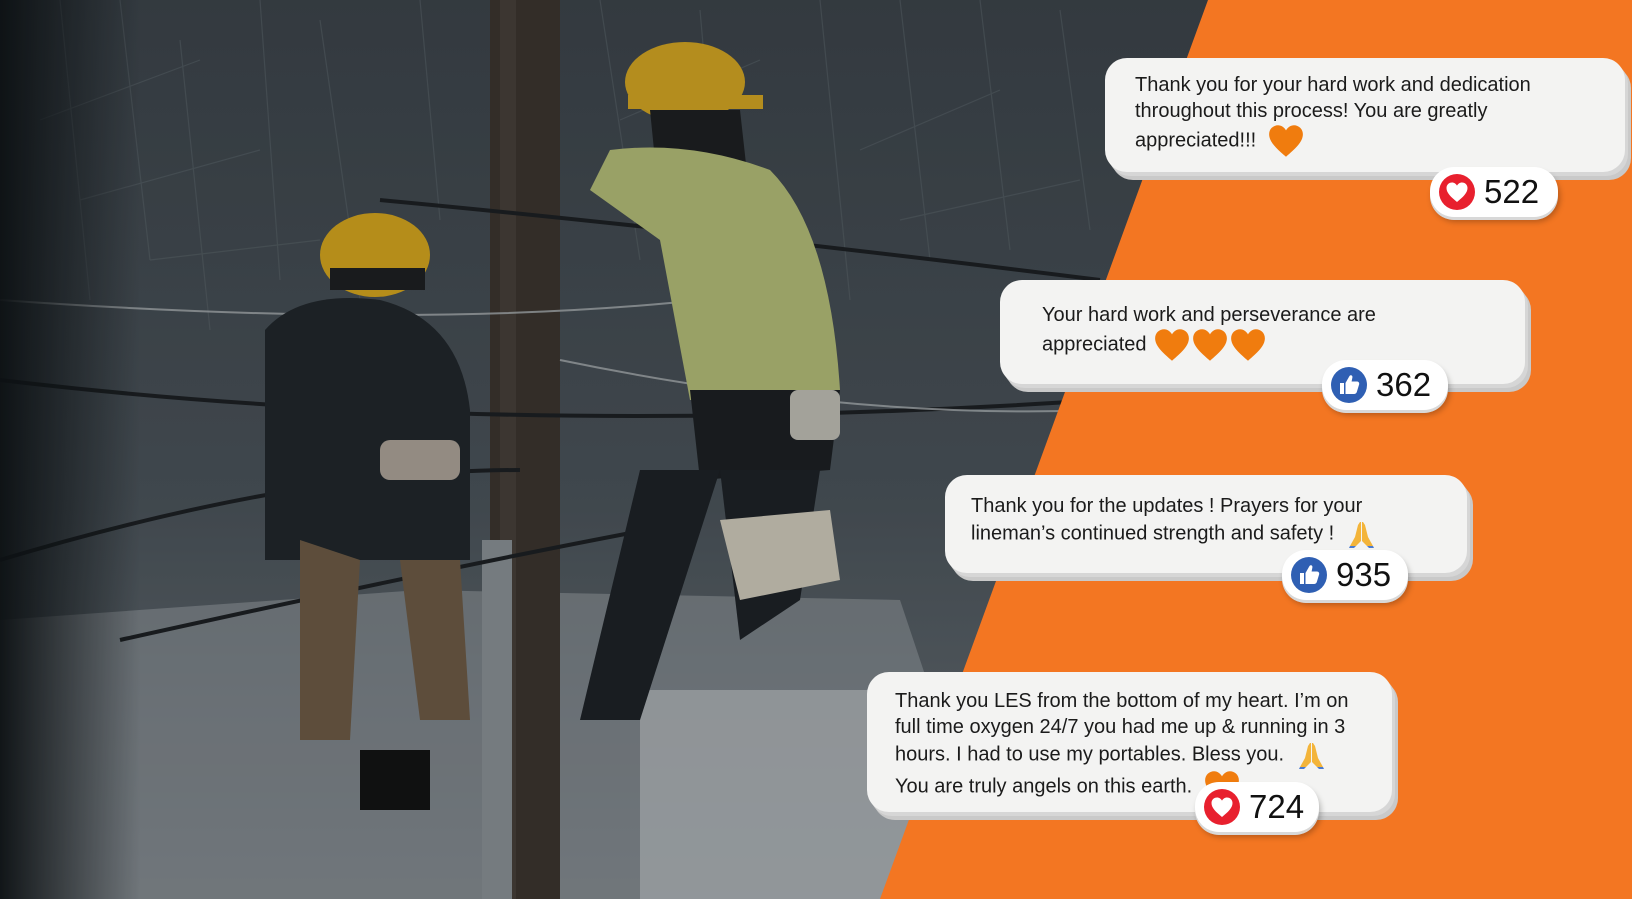 This screenshot has height=899, width=1632. What do you see at coordinates (1196, 140) in the screenshot?
I see `comment-line: appreciated!!!` at bounding box center [1196, 140].